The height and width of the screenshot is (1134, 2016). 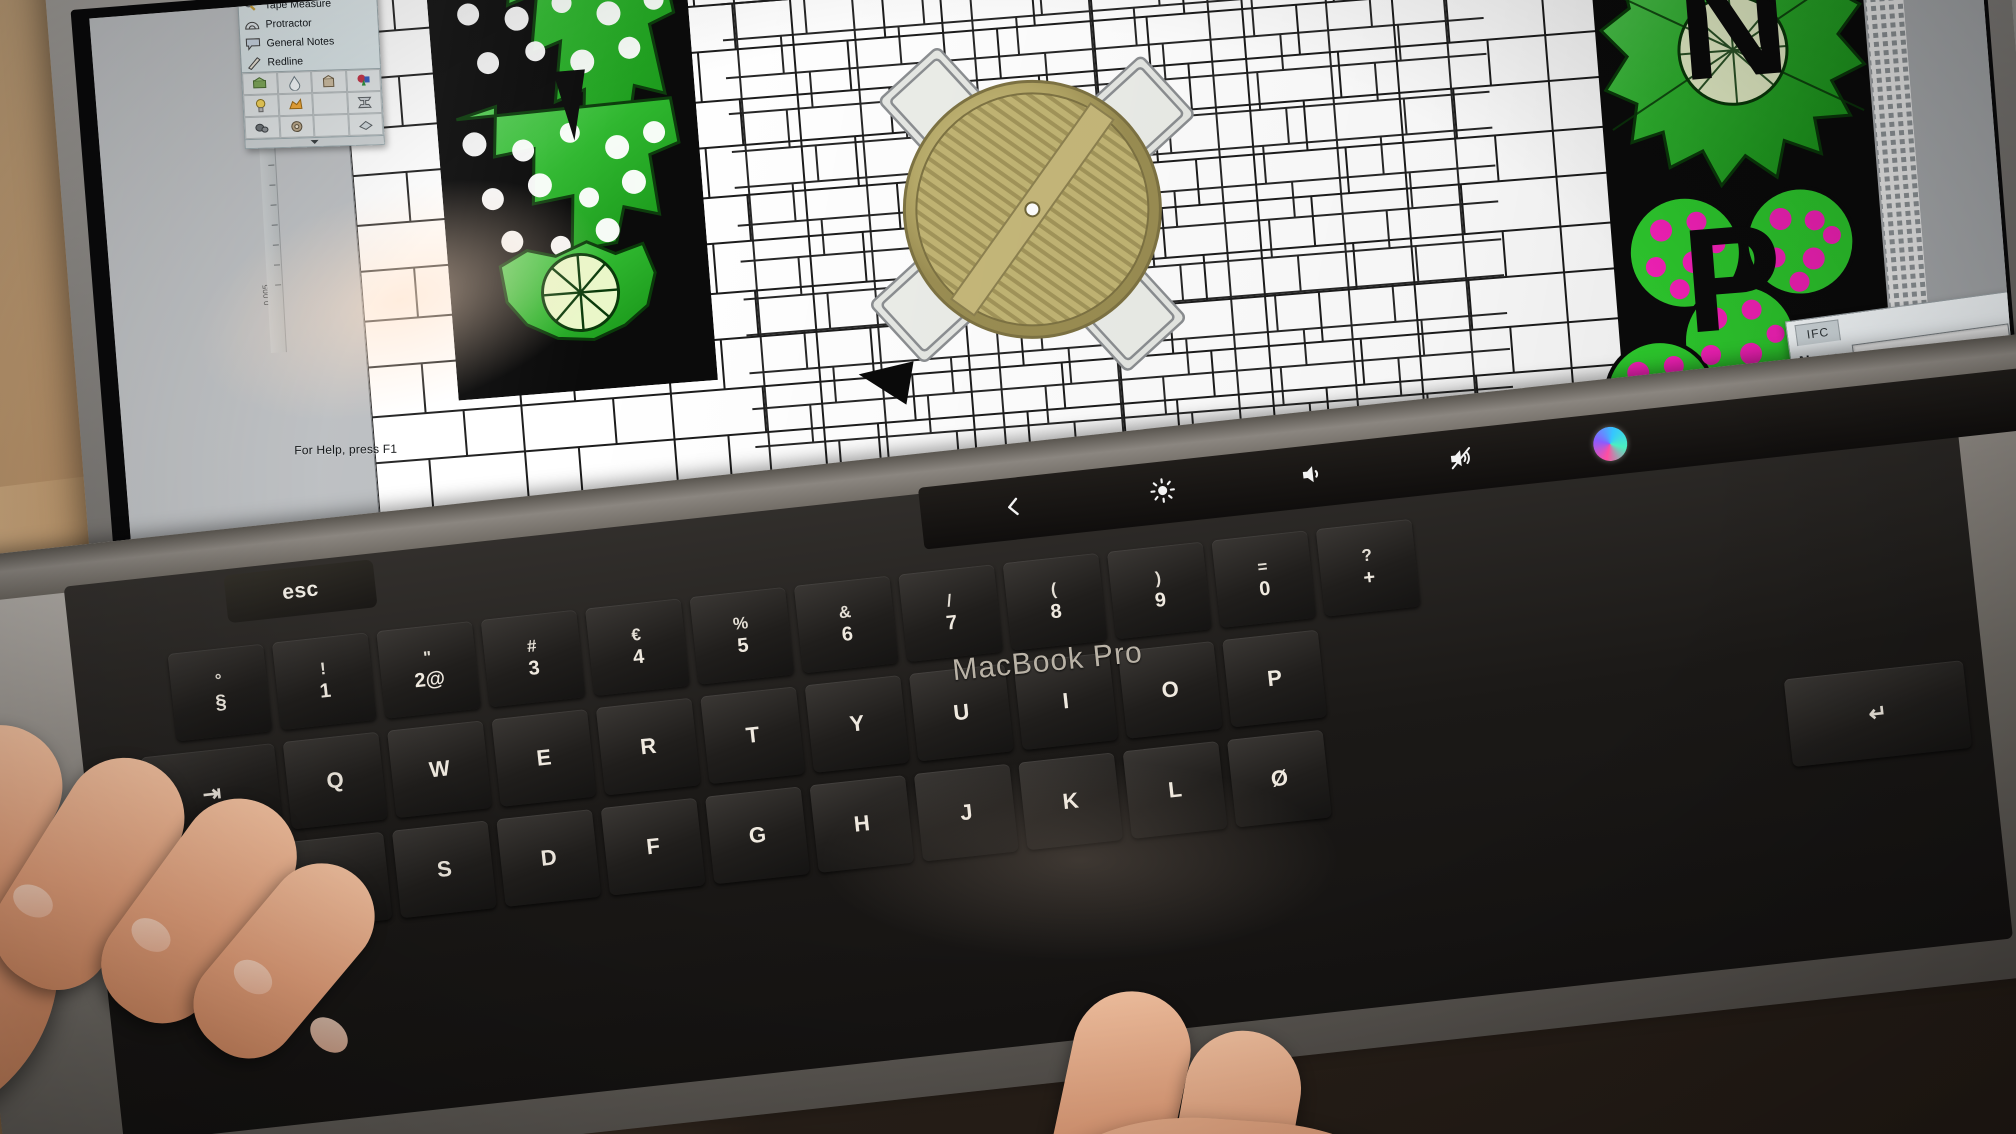 I want to click on key-6: & 6, so click(x=846, y=624).